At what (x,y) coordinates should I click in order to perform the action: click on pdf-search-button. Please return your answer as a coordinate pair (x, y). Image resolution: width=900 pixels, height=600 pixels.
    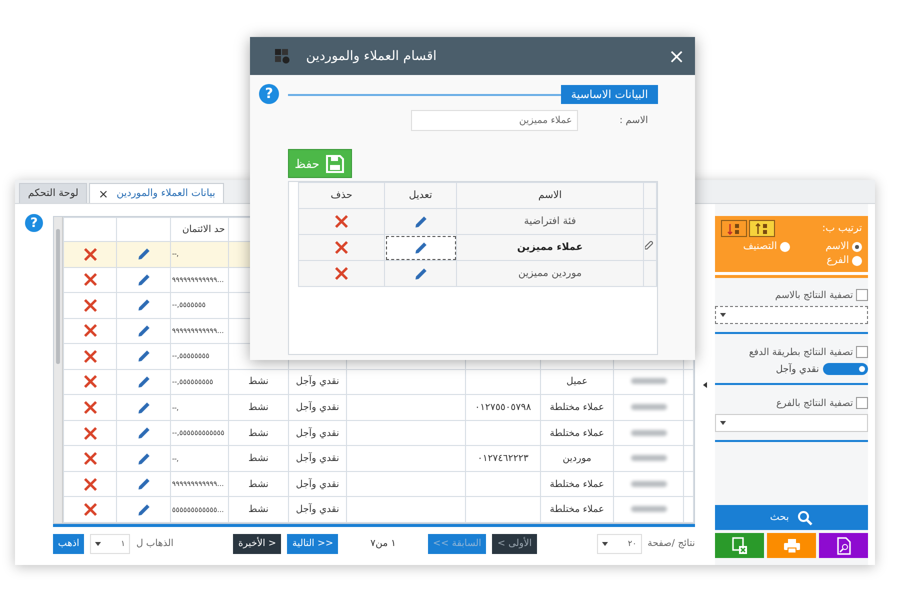
    Looking at the image, I should click on (843, 545).